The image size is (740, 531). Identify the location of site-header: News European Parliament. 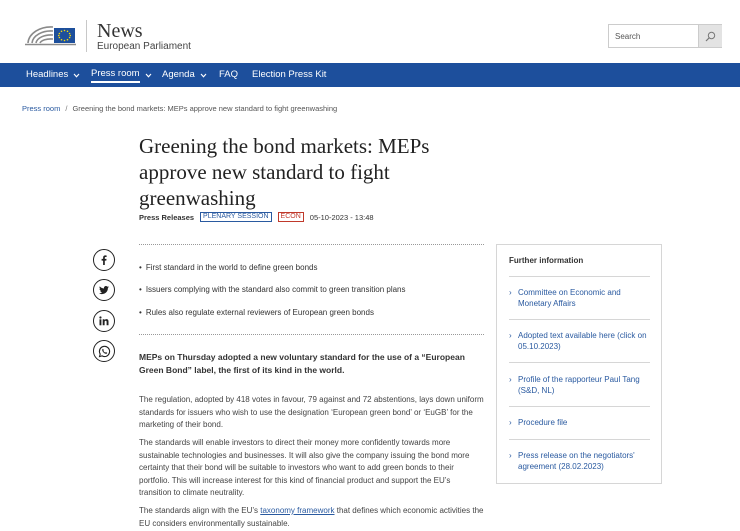
(370, 31).